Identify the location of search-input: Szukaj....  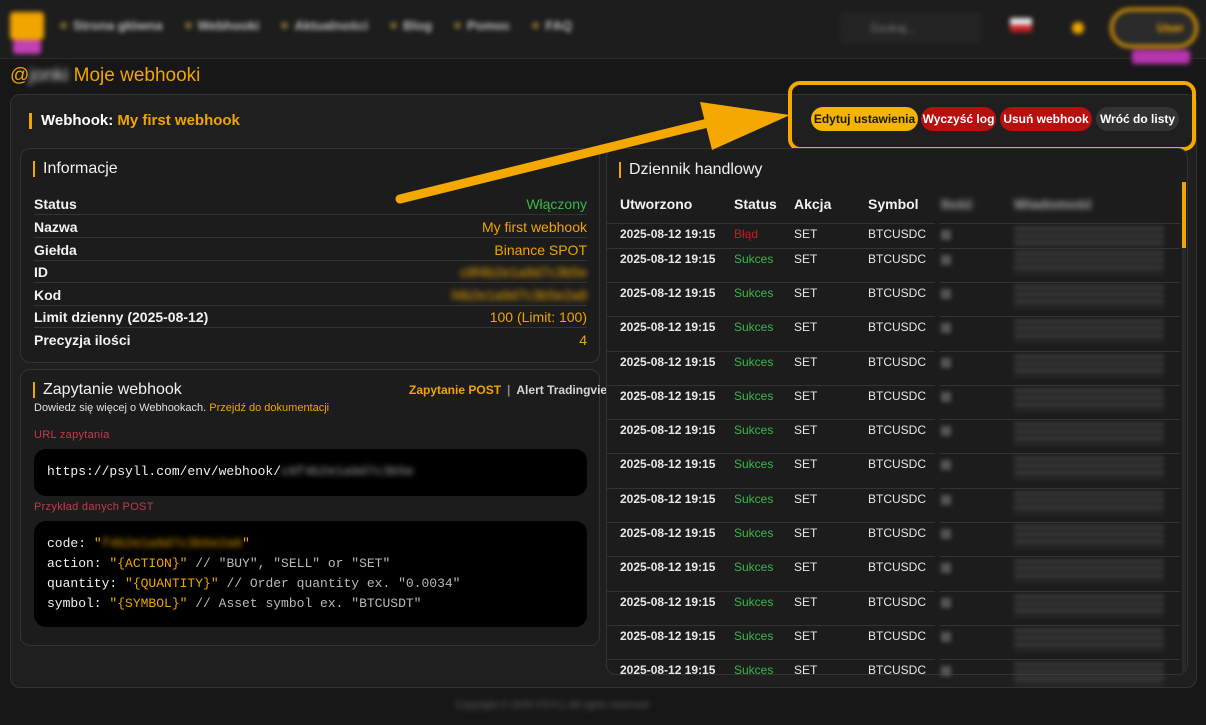
(911, 28).